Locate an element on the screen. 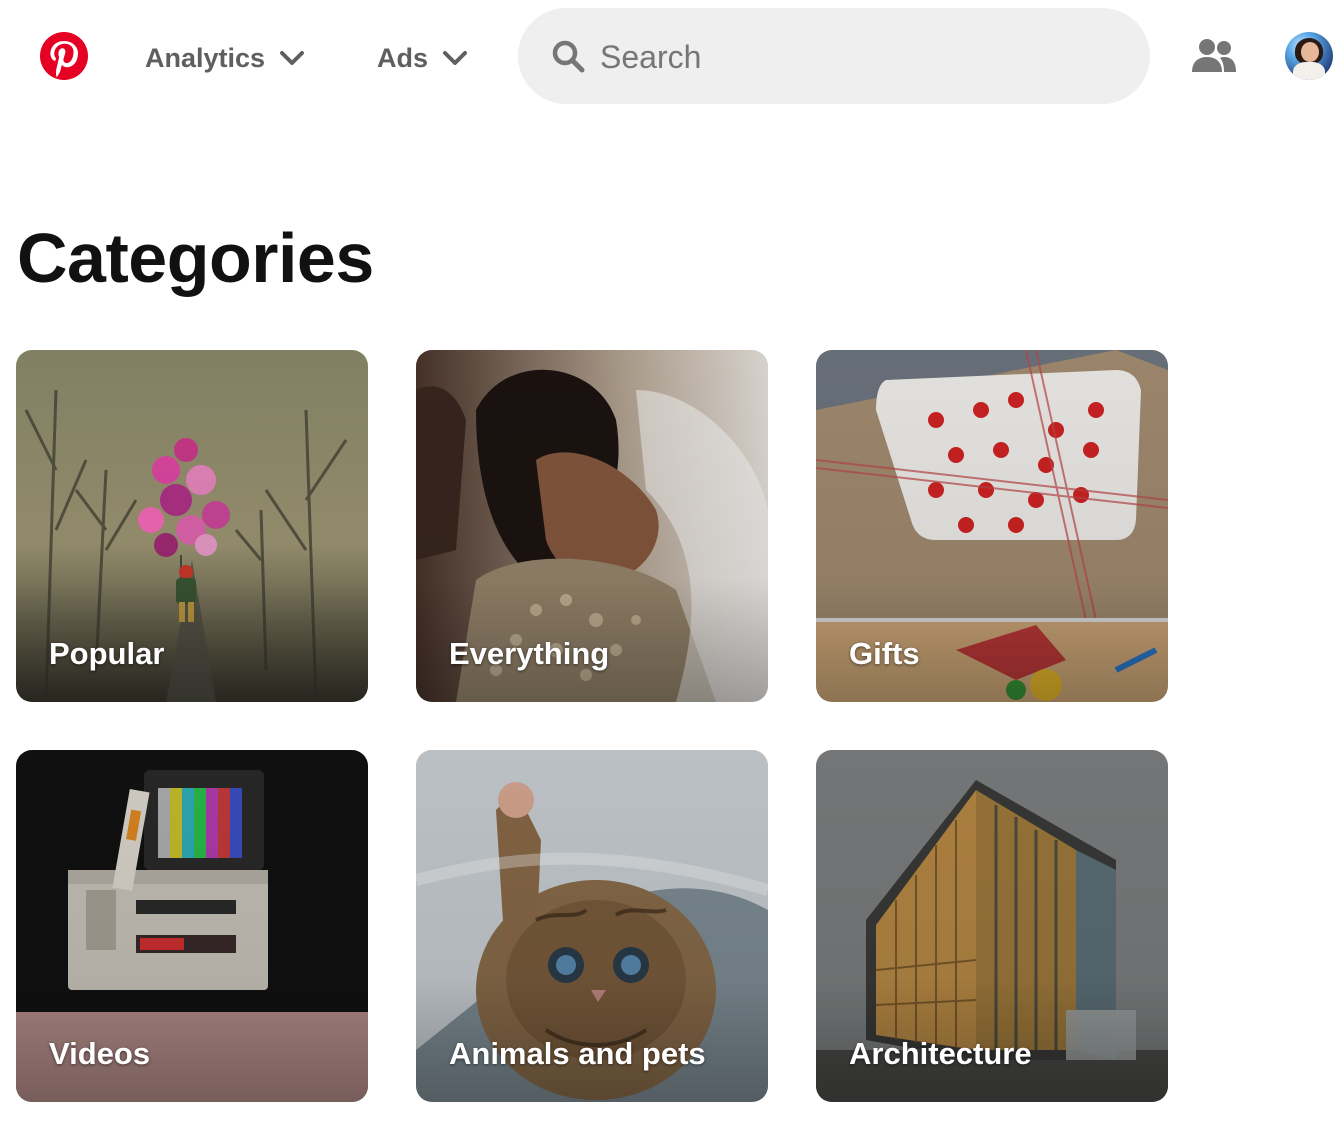  search-input is located at coordinates (860, 57).